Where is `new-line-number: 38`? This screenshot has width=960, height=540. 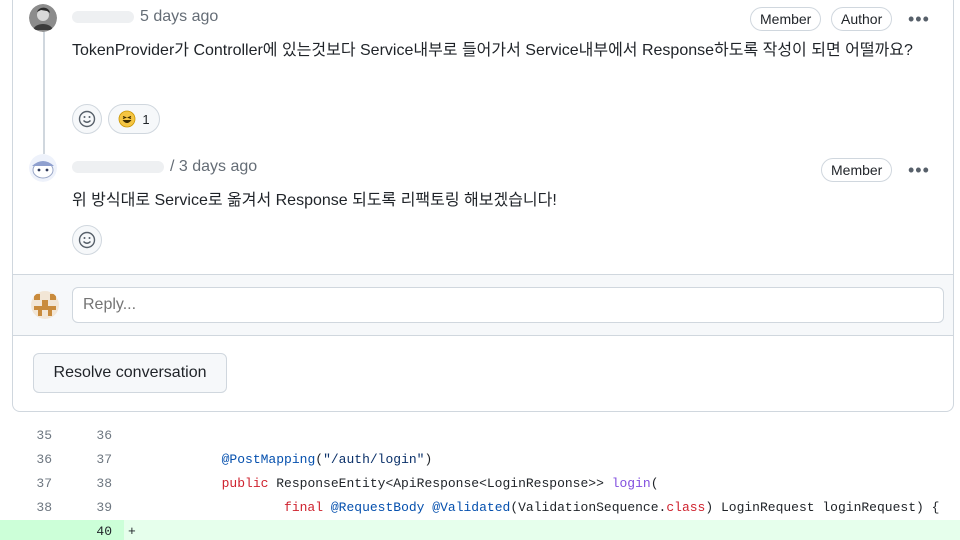
new-line-number: 38 is located at coordinates (92, 484).